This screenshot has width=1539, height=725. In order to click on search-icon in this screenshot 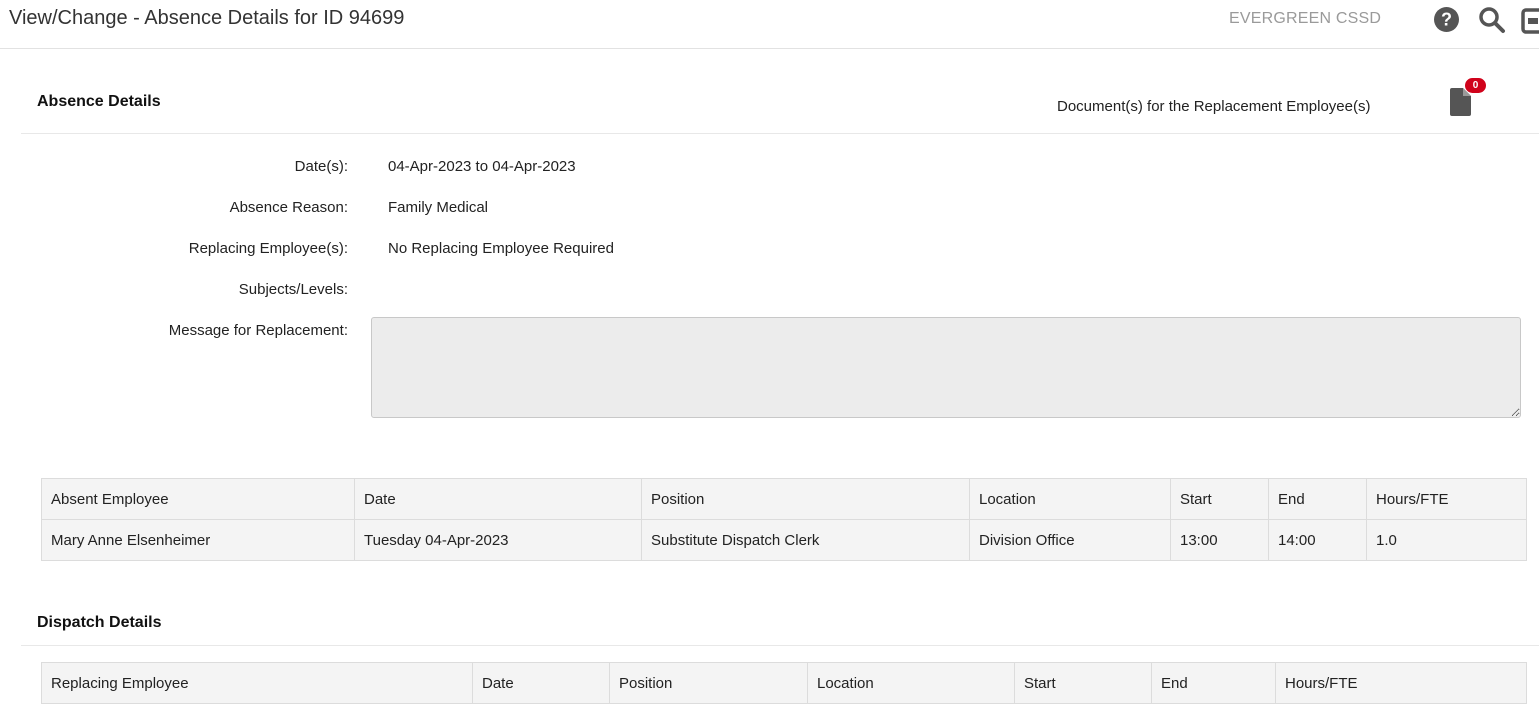, I will do `click(1492, 22)`.